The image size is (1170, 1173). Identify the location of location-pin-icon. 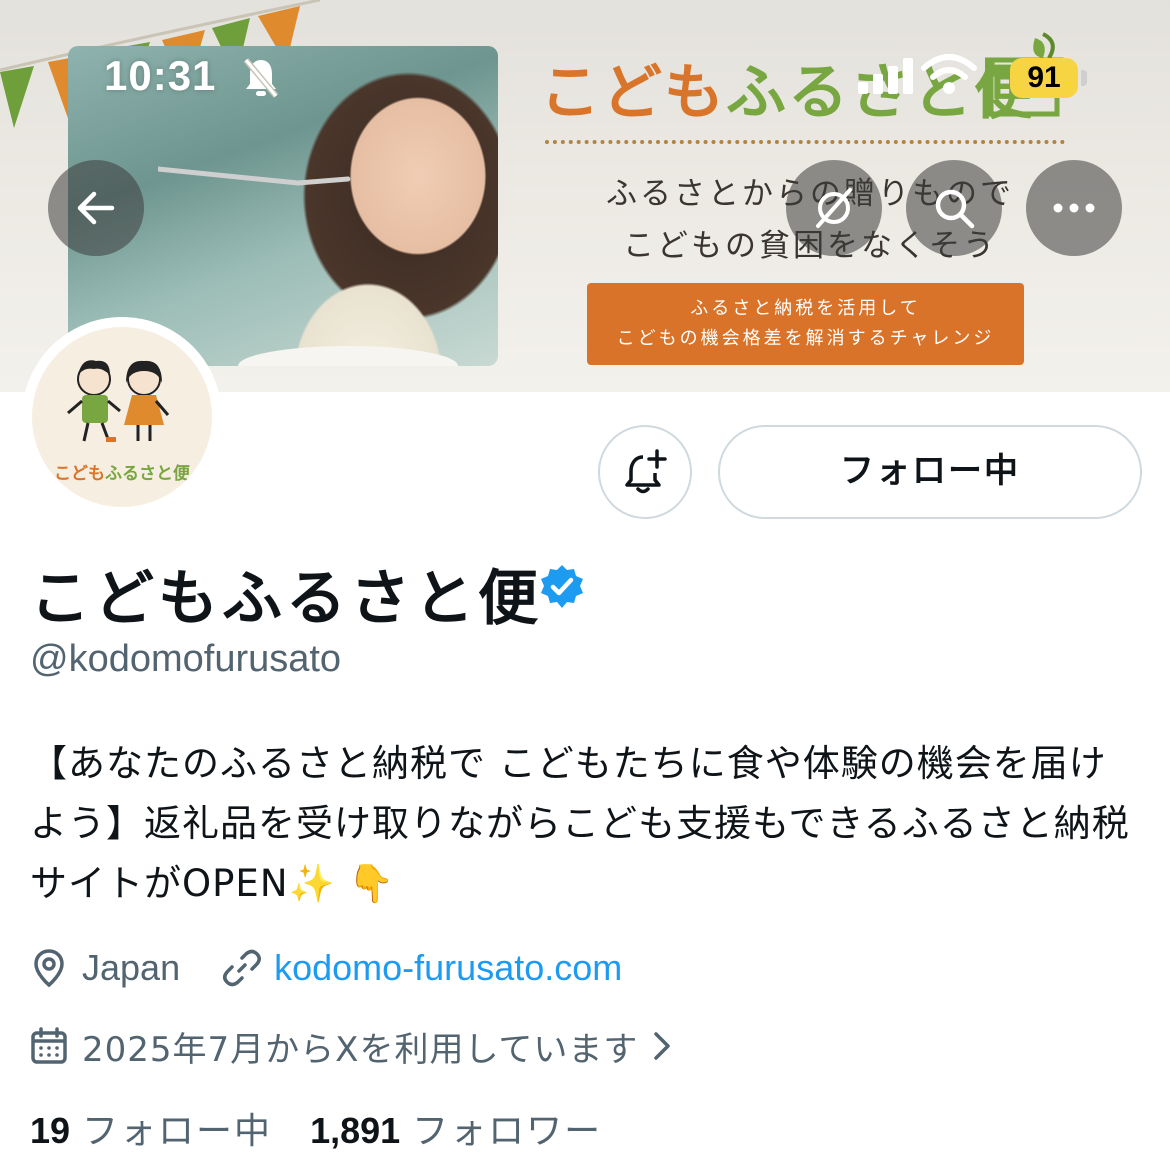
(49, 968).